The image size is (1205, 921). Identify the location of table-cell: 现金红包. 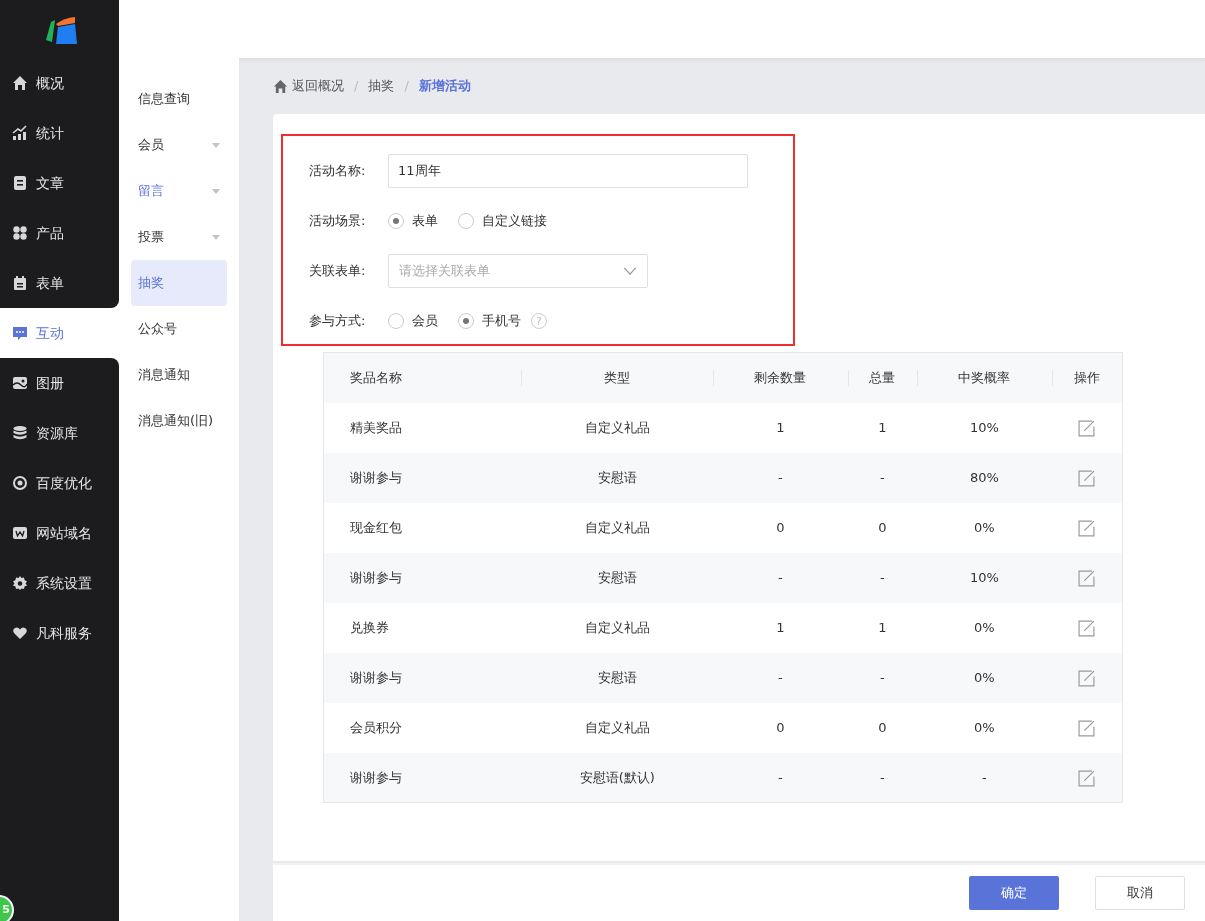
(422, 527).